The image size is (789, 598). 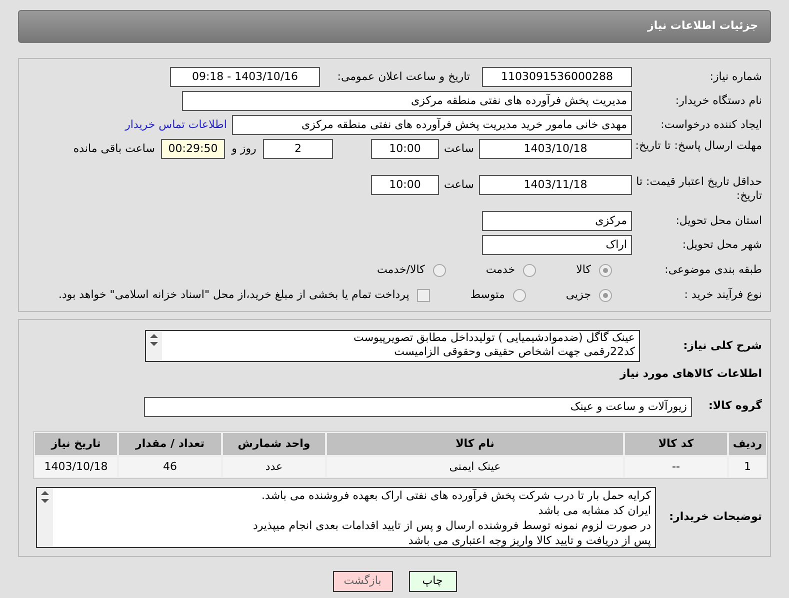 What do you see at coordinates (274, 443) in the screenshot?
I see `column-header: واحد شمارش` at bounding box center [274, 443].